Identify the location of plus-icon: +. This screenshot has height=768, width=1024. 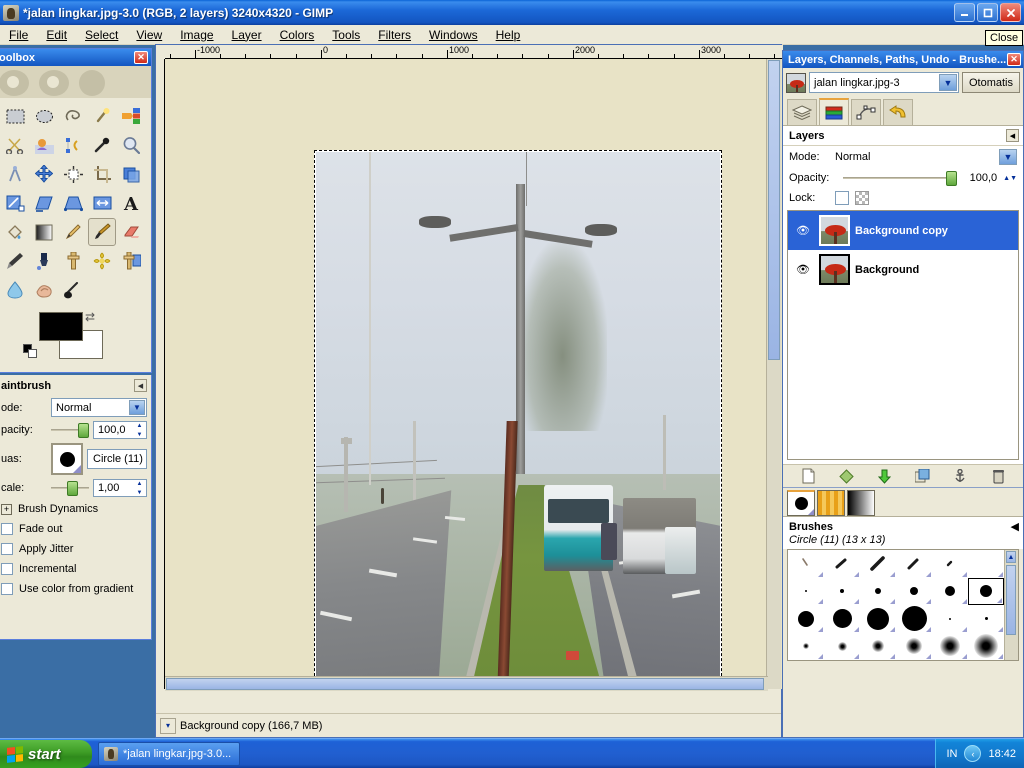
(6, 509).